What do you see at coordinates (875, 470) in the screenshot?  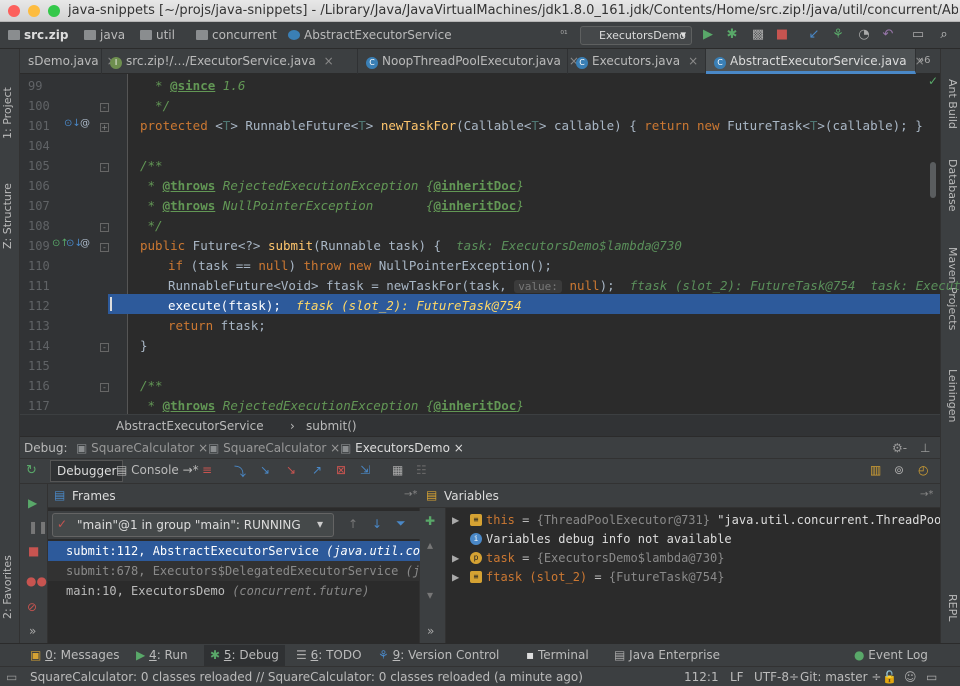 I see `memory-icon: ▥` at bounding box center [875, 470].